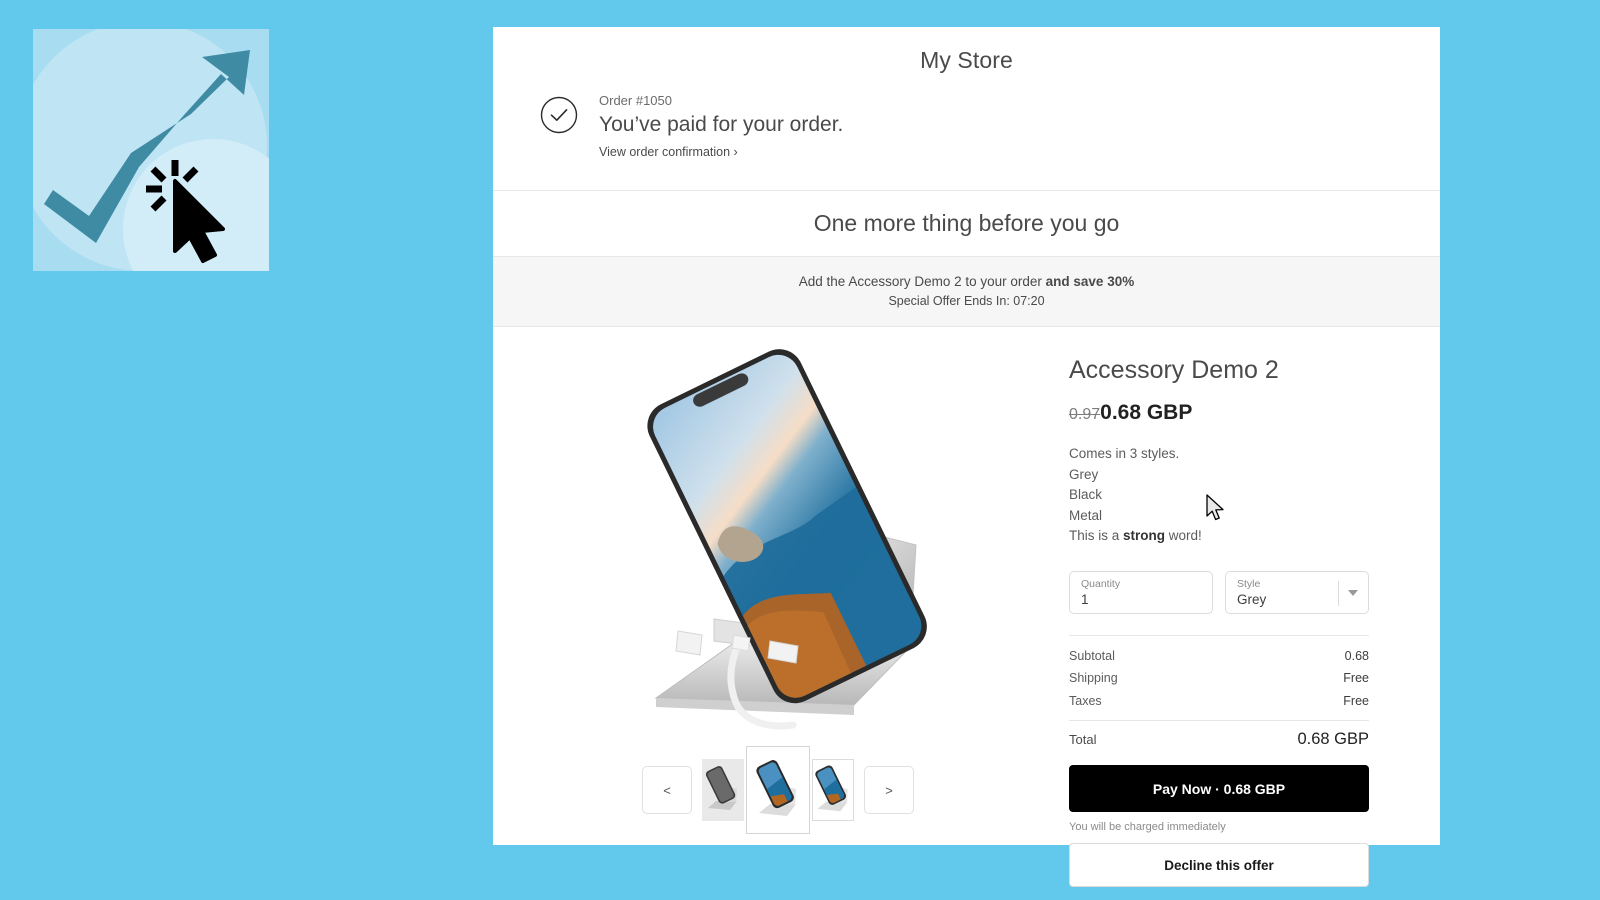  What do you see at coordinates (1085, 599) in the screenshot?
I see `quantity-value: 1` at bounding box center [1085, 599].